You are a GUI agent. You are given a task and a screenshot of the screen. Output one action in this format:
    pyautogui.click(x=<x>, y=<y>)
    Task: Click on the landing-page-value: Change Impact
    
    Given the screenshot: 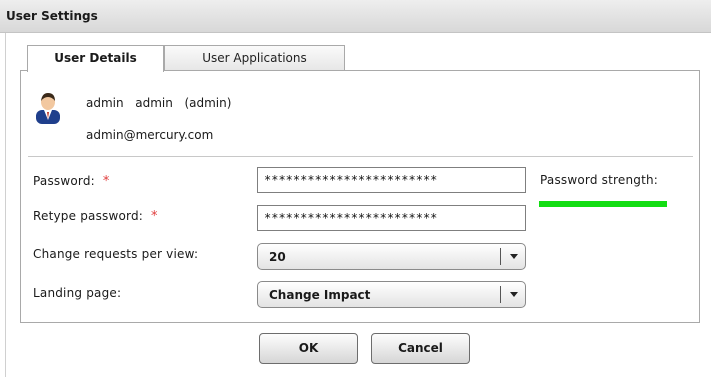 What is the action you would take?
    pyautogui.click(x=320, y=295)
    